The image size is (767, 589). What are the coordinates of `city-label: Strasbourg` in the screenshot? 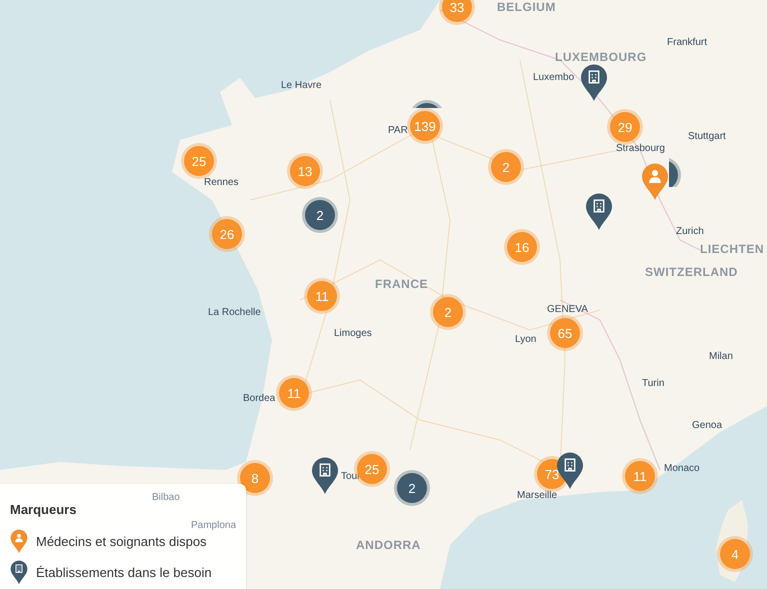 It's located at (640, 149).